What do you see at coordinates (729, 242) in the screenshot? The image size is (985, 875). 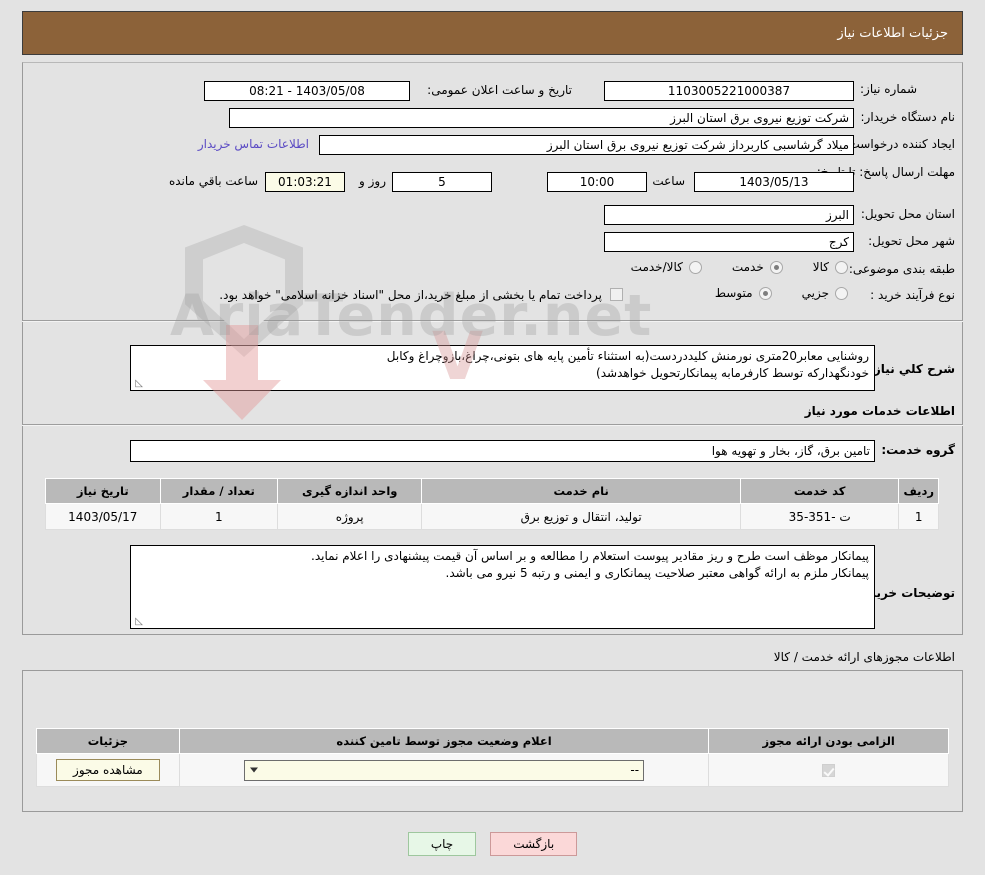 I see `delivery-city-field: کرج` at bounding box center [729, 242].